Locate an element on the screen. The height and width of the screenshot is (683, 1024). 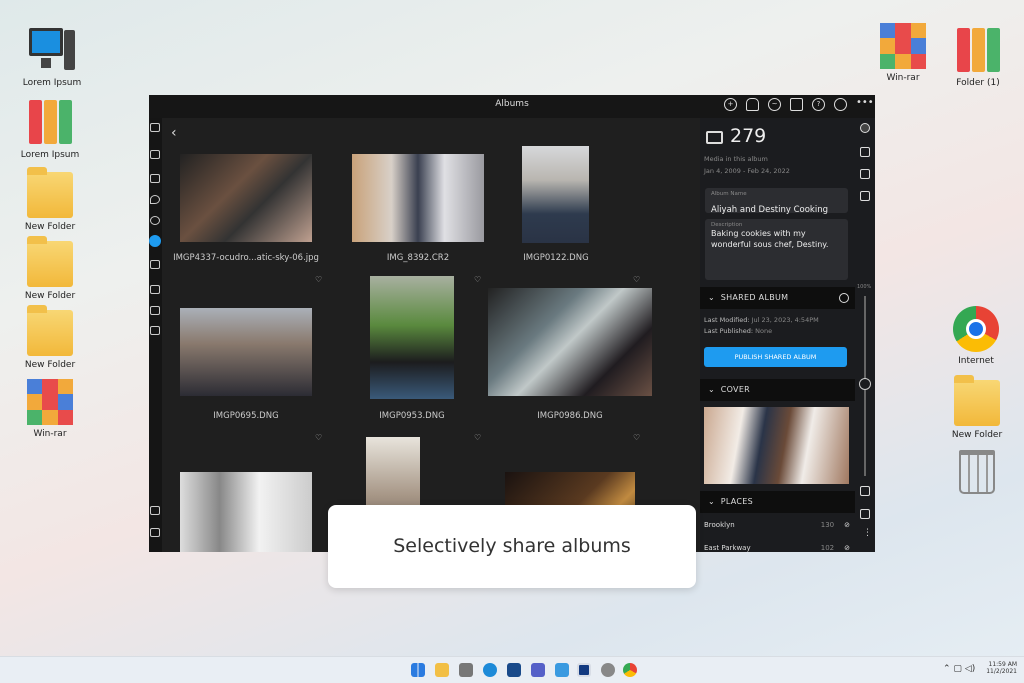
recycle-bin-icon is located at coordinates (977, 472).